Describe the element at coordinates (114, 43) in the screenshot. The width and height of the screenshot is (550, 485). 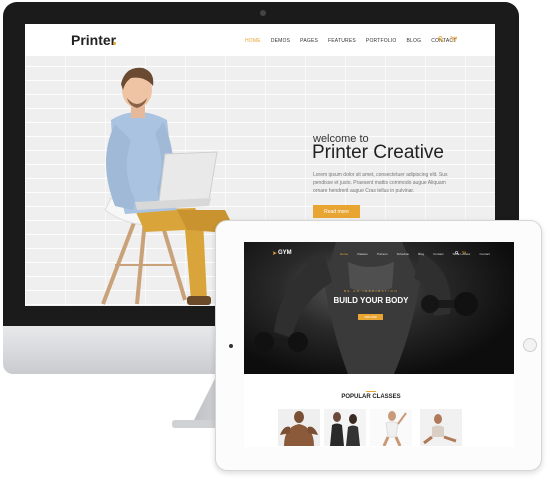
I see `logo-dot` at that location.